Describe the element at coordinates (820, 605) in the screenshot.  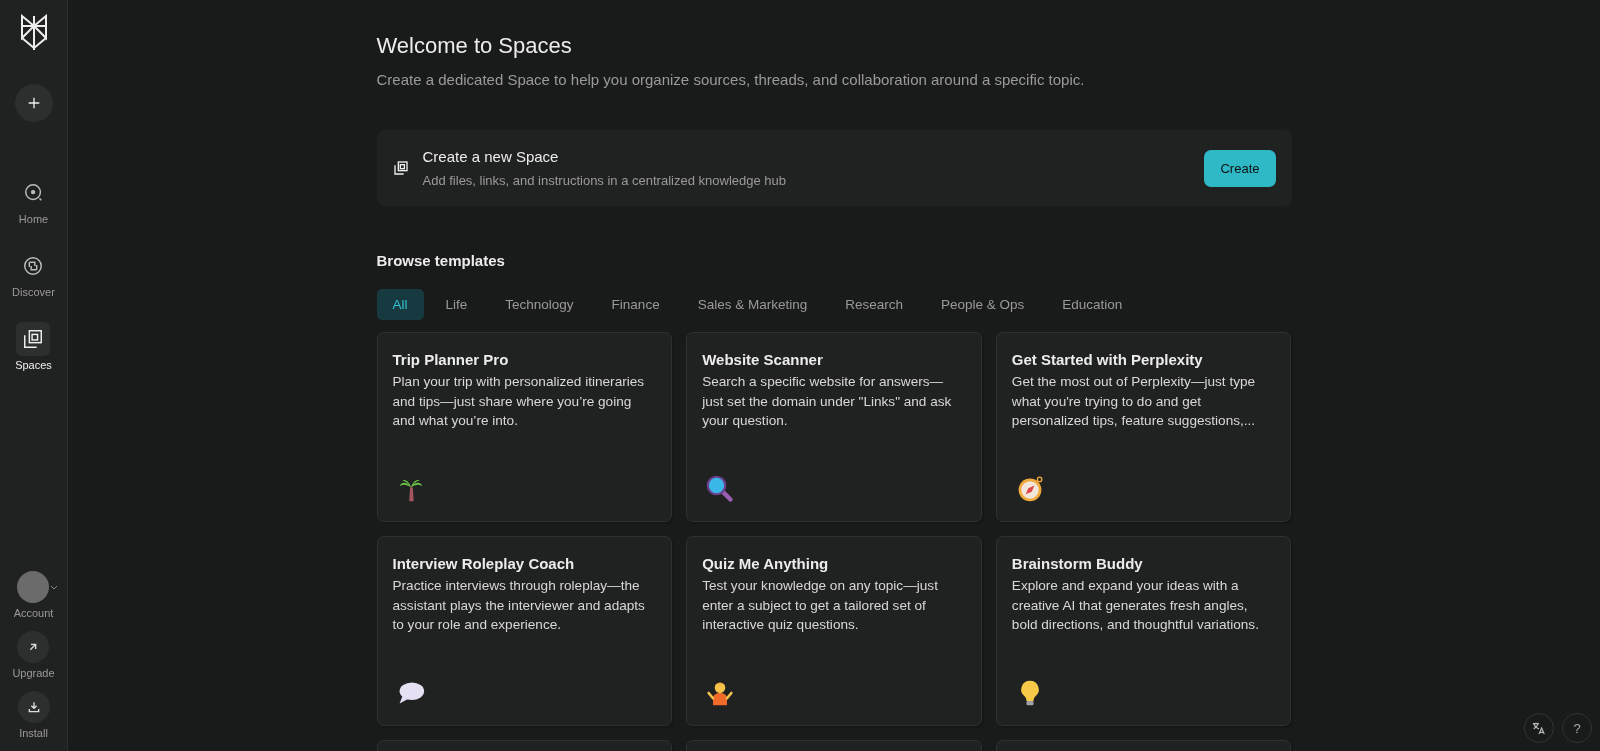
I see `template-description: Test your knowledge on any topic—just enter a subject to get a tailored set of interactive quiz questions.` at that location.